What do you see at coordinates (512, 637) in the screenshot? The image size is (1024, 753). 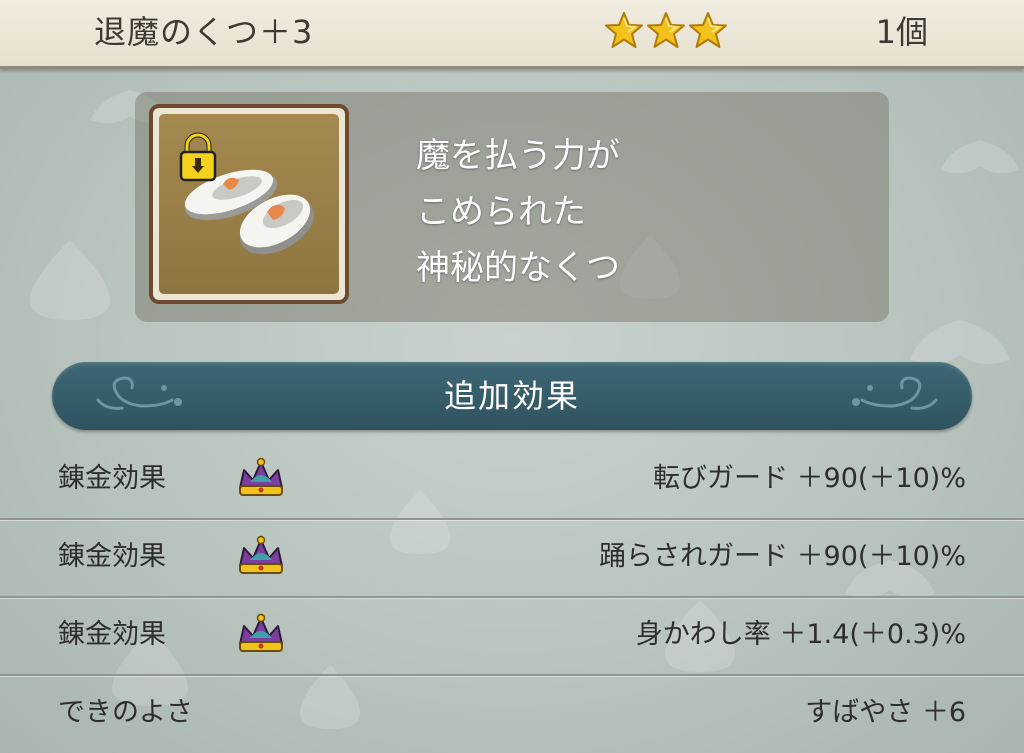 I see `effect-row: 錬金効果 身かわし率 ＋1.4(＋0.3)%` at bounding box center [512, 637].